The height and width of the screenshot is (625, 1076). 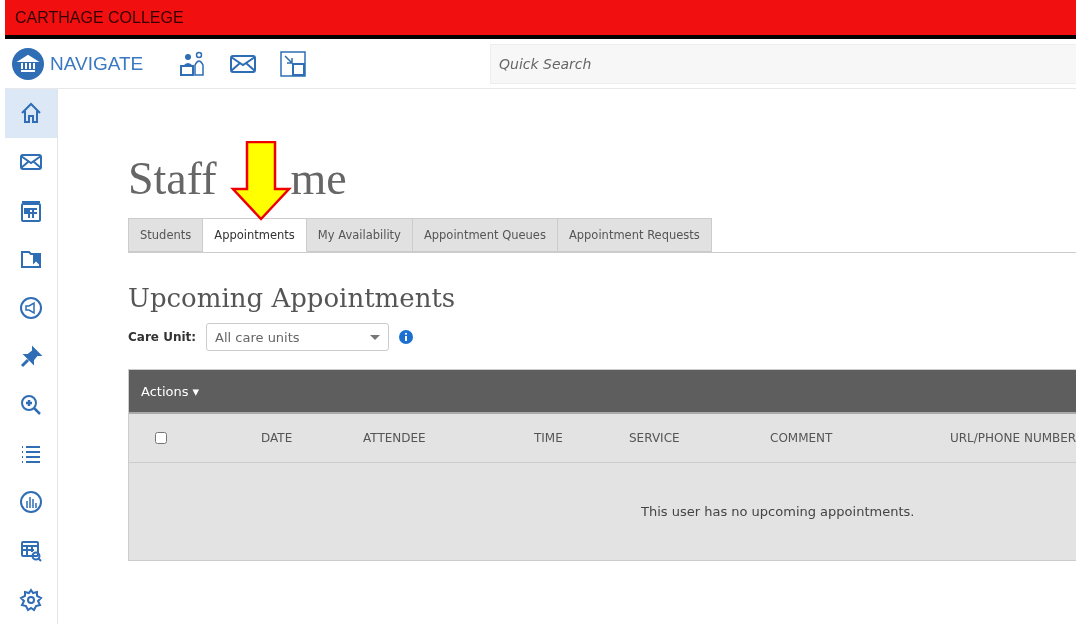 I want to click on column-header: TIME, so click(x=581, y=438).